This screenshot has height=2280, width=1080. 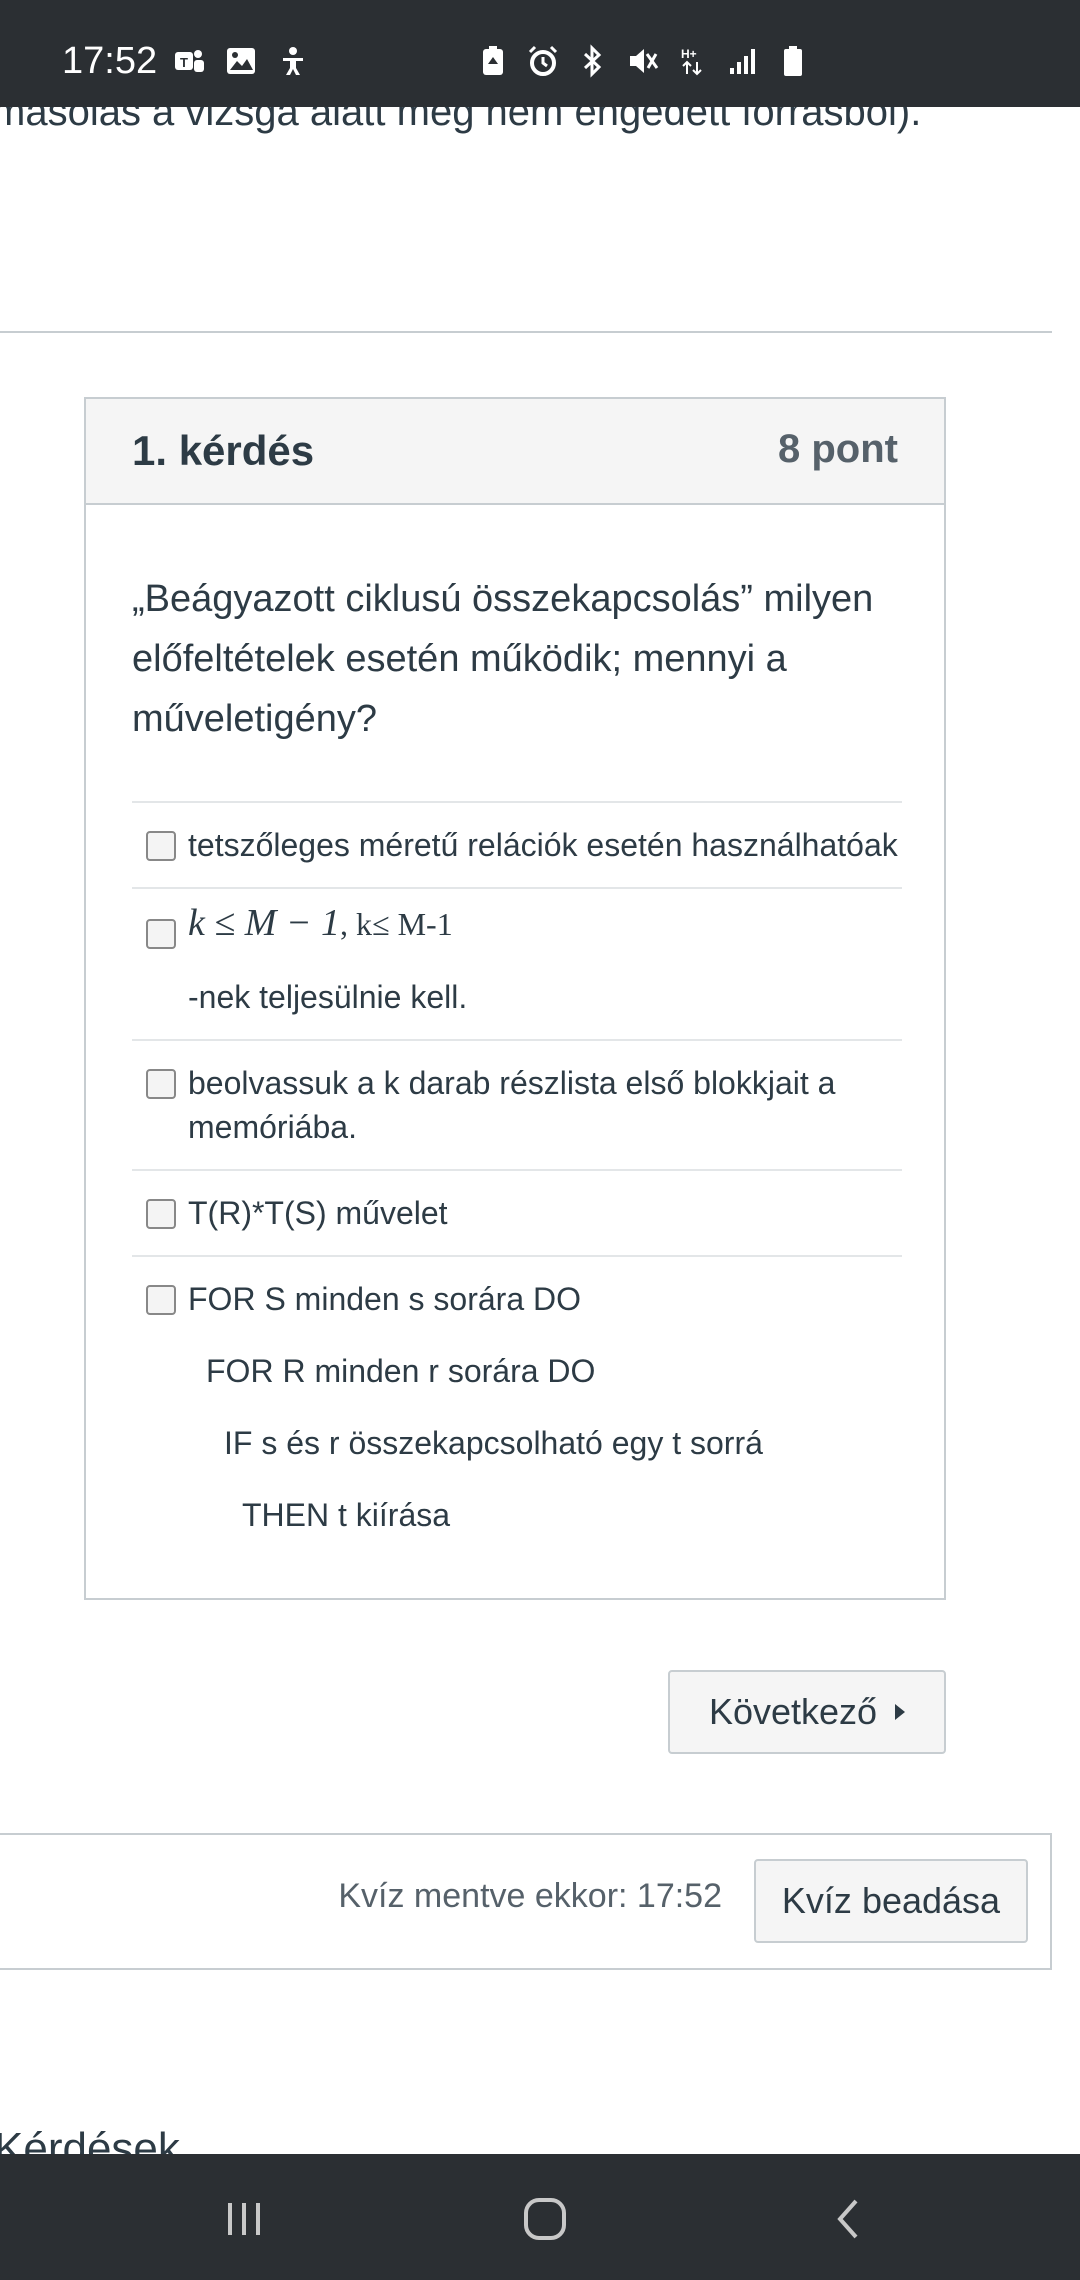 What do you see at coordinates (593, 61) in the screenshot?
I see `bluetooth-icon` at bounding box center [593, 61].